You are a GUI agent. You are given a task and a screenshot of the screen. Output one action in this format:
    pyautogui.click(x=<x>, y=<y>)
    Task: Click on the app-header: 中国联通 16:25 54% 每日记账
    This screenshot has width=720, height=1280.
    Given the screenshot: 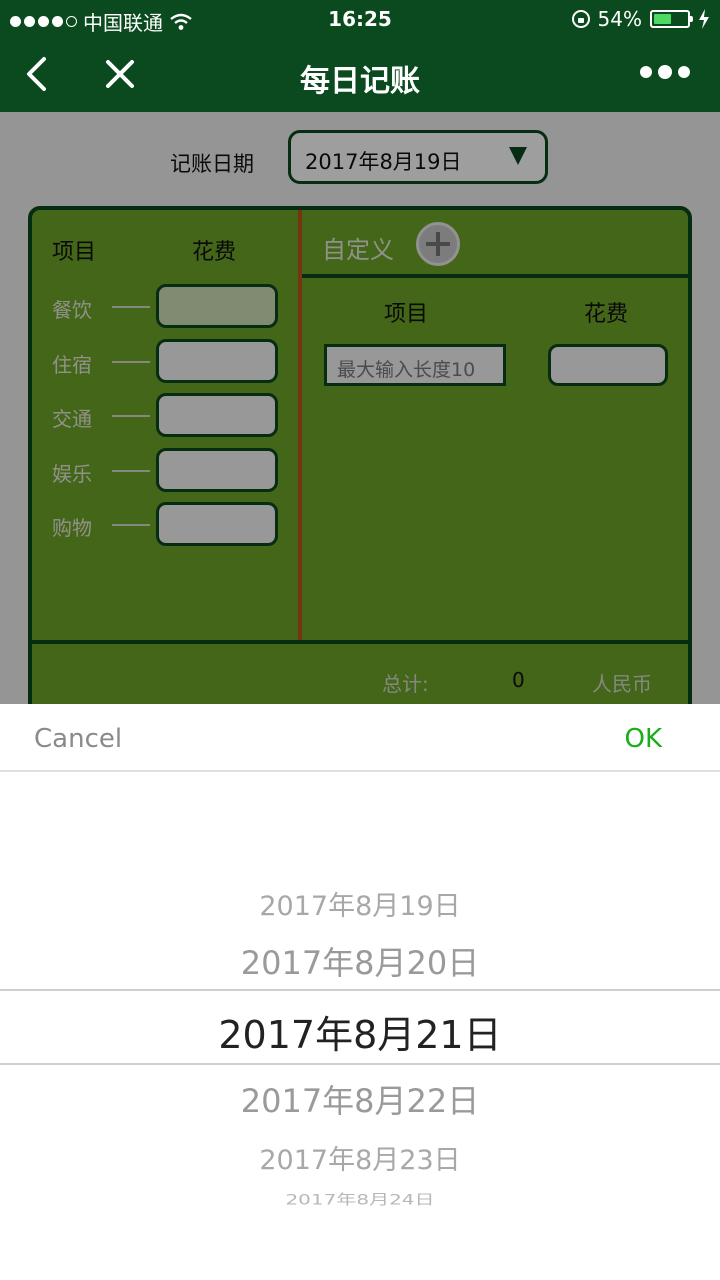 What is the action you would take?
    pyautogui.click(x=360, y=56)
    